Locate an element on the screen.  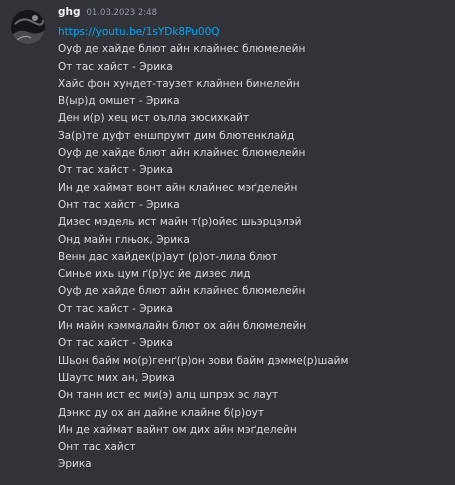
message-line: Эрика is located at coordinates (75, 464).